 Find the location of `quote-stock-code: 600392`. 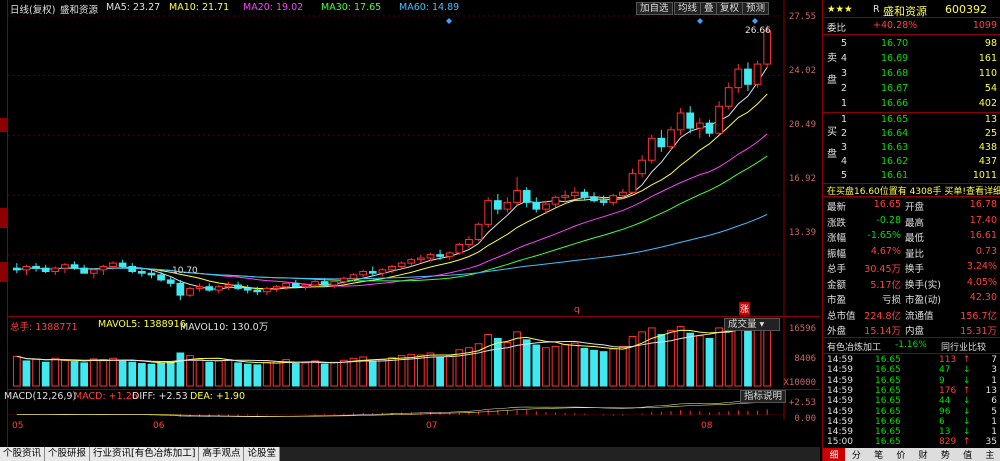

quote-stock-code: 600392 is located at coordinates (966, 9).